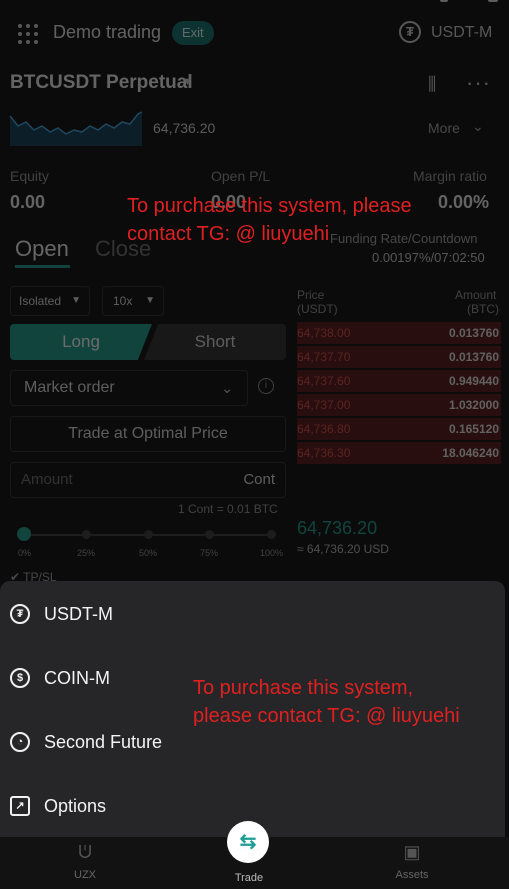 The height and width of the screenshot is (889, 509). I want to click on ask-amount: 0.949440, so click(473, 381).